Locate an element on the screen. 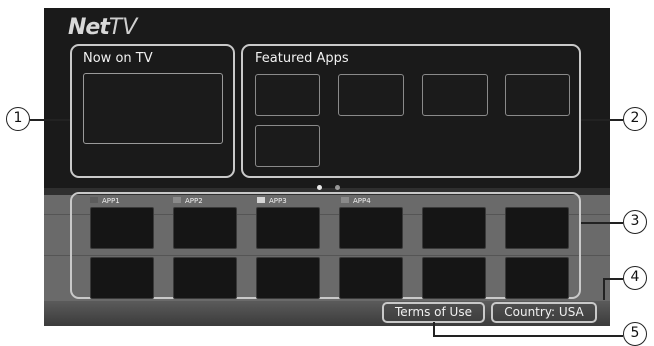 Image resolution: width=654 pixels, height=346 pixels. app-label: APP3 is located at coordinates (272, 201).